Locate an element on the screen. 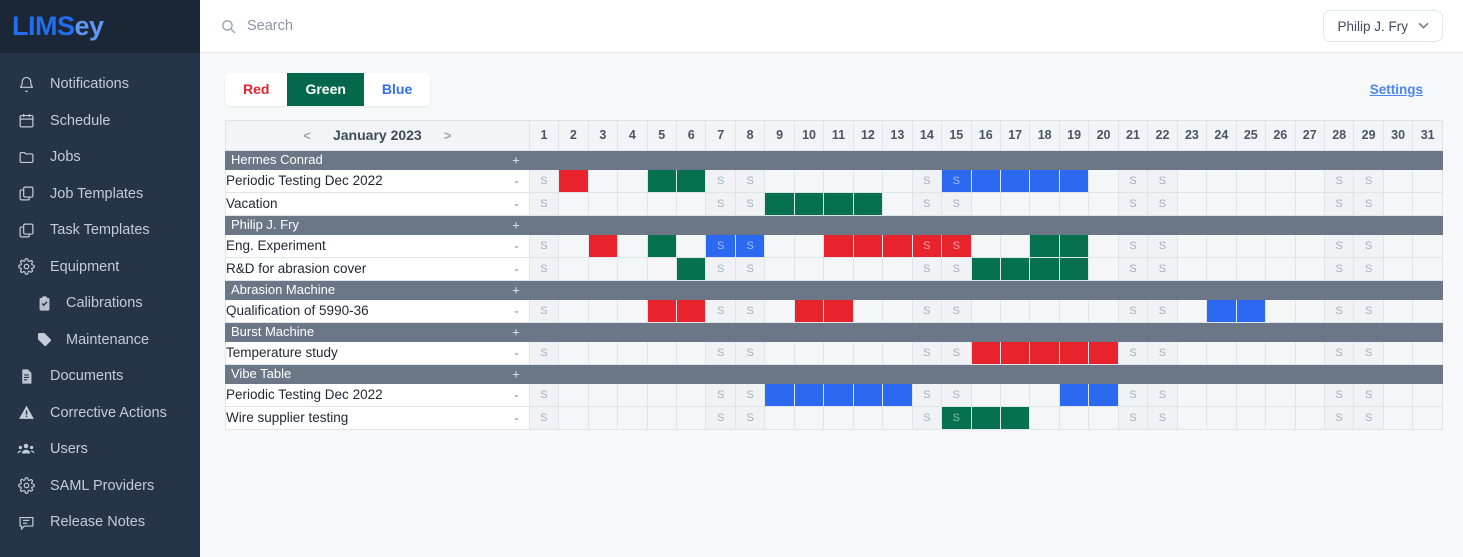  schedule-cell-day-7: S is located at coordinates (720, 310).